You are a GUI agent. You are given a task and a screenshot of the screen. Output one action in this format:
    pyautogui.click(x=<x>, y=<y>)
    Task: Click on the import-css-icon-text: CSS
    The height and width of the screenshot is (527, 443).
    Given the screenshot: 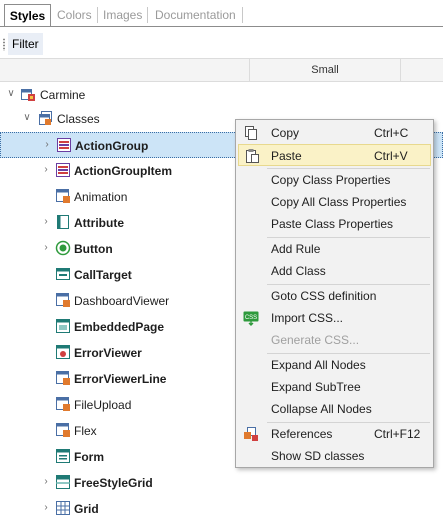 What is the action you would take?
    pyautogui.click(x=251, y=318)
    